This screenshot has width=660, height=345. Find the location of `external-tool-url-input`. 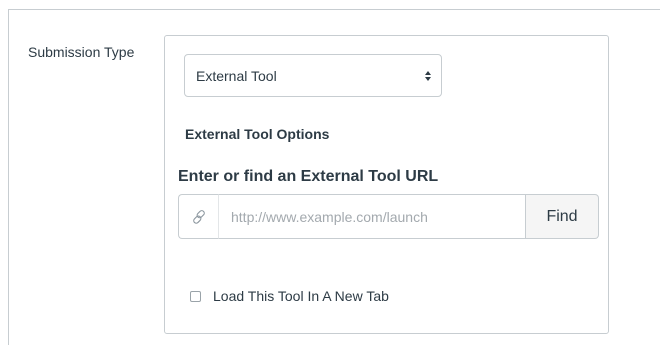

external-tool-url-input is located at coordinates (372, 216).